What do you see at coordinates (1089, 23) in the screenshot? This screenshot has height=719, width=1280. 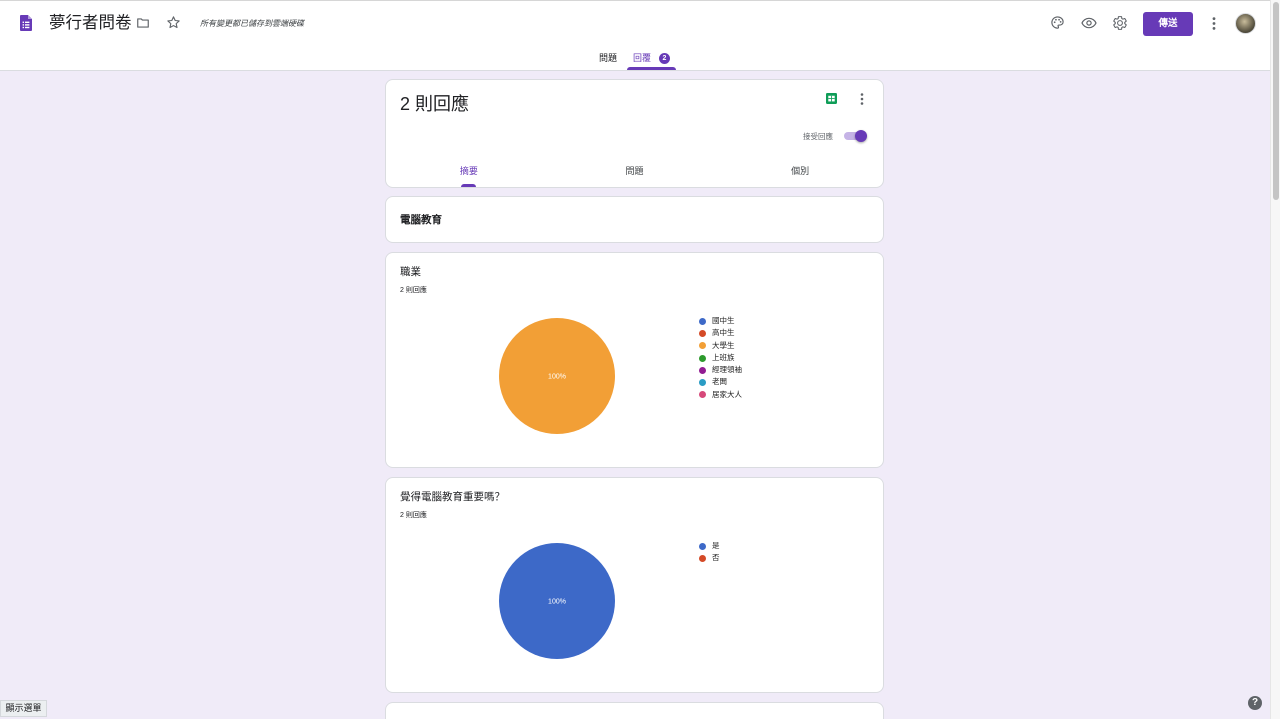 I see `eye-icon` at bounding box center [1089, 23].